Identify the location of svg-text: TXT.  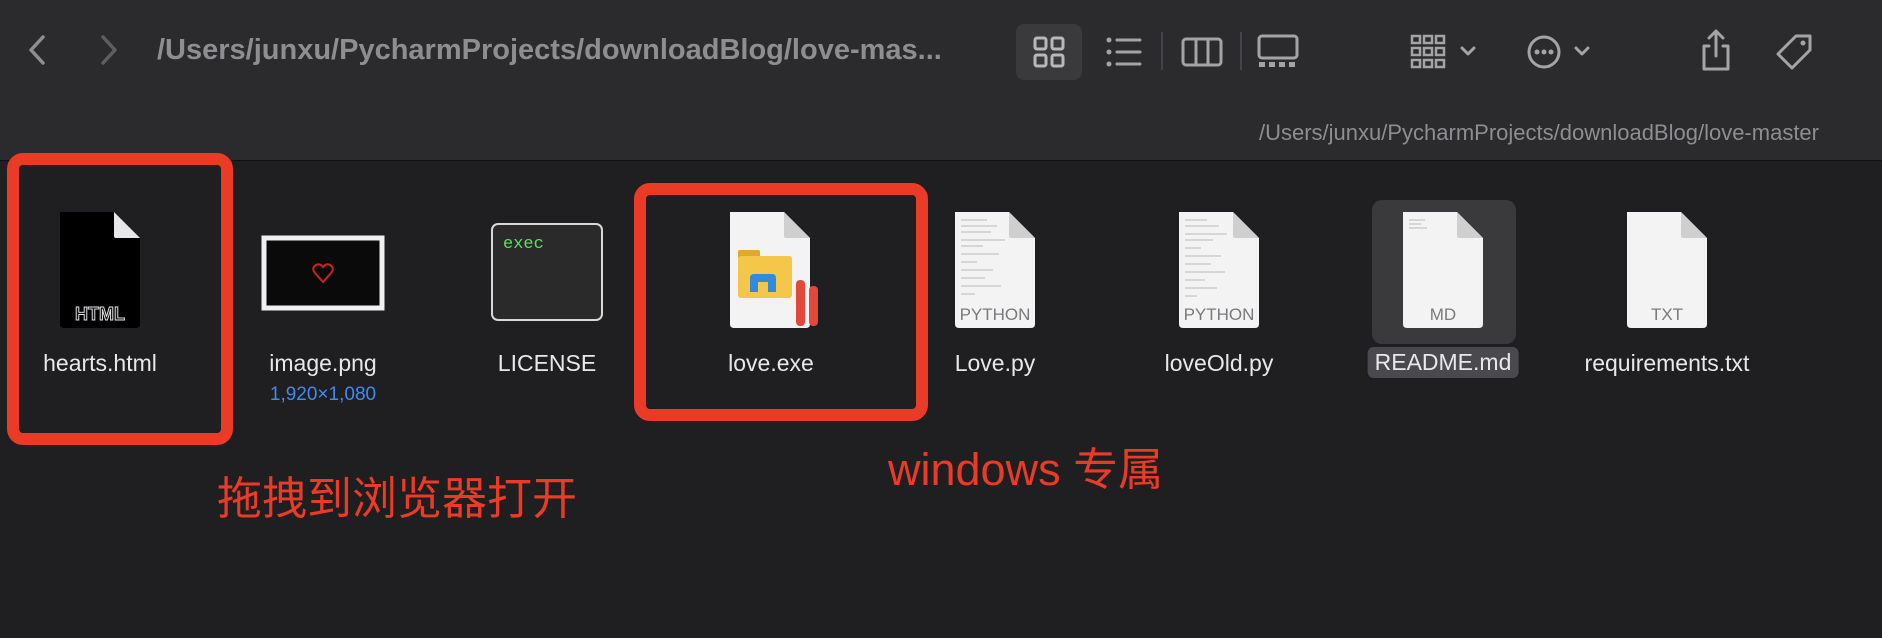
(1667, 314).